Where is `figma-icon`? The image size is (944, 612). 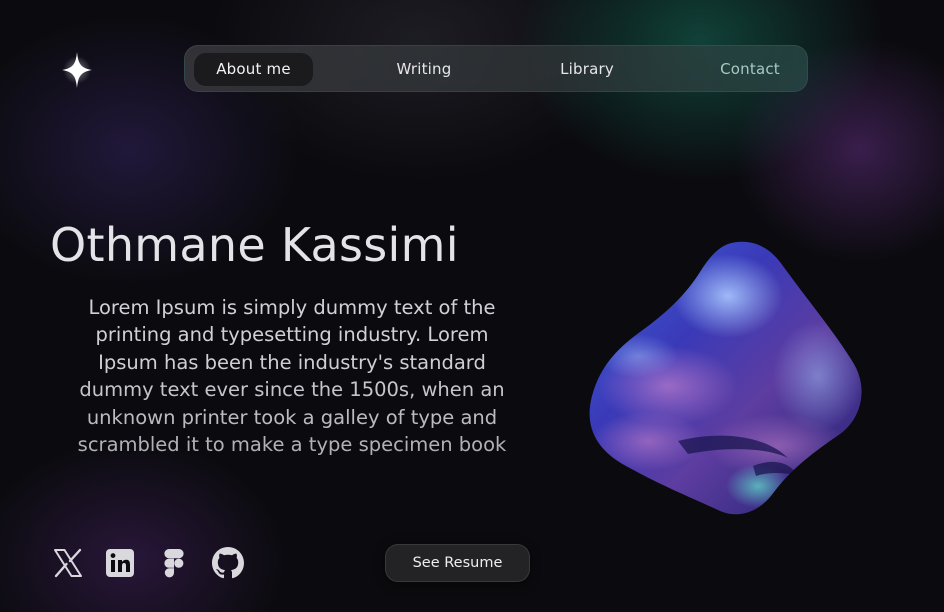 figma-icon is located at coordinates (174, 563).